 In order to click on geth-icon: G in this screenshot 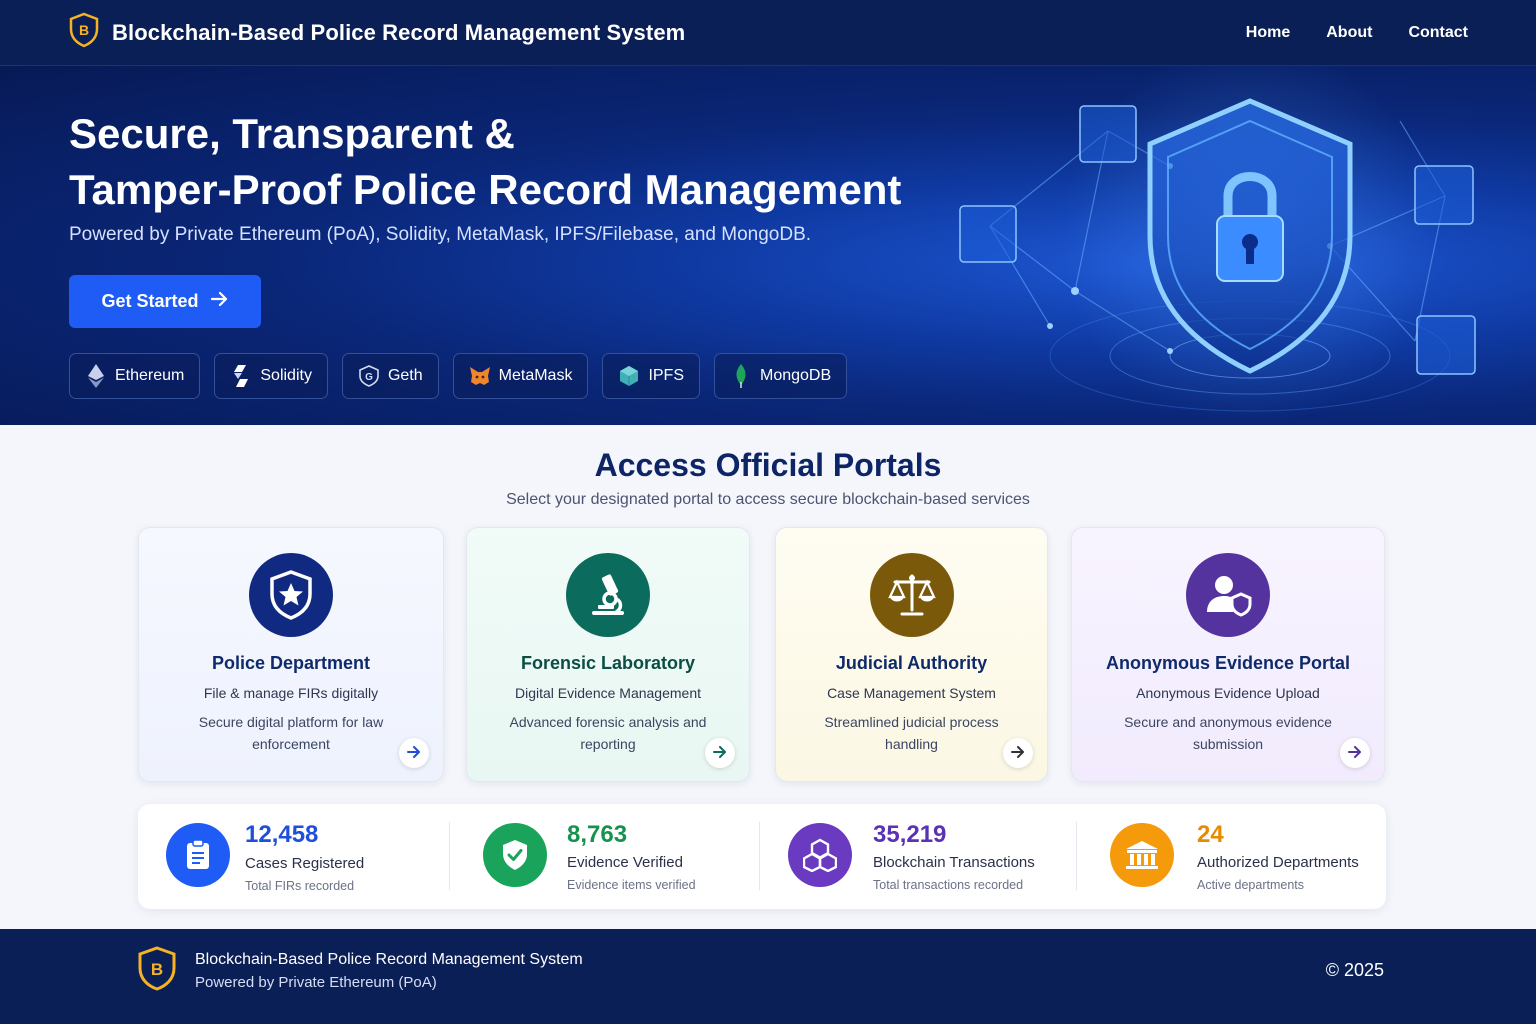, I will do `click(369, 376)`.